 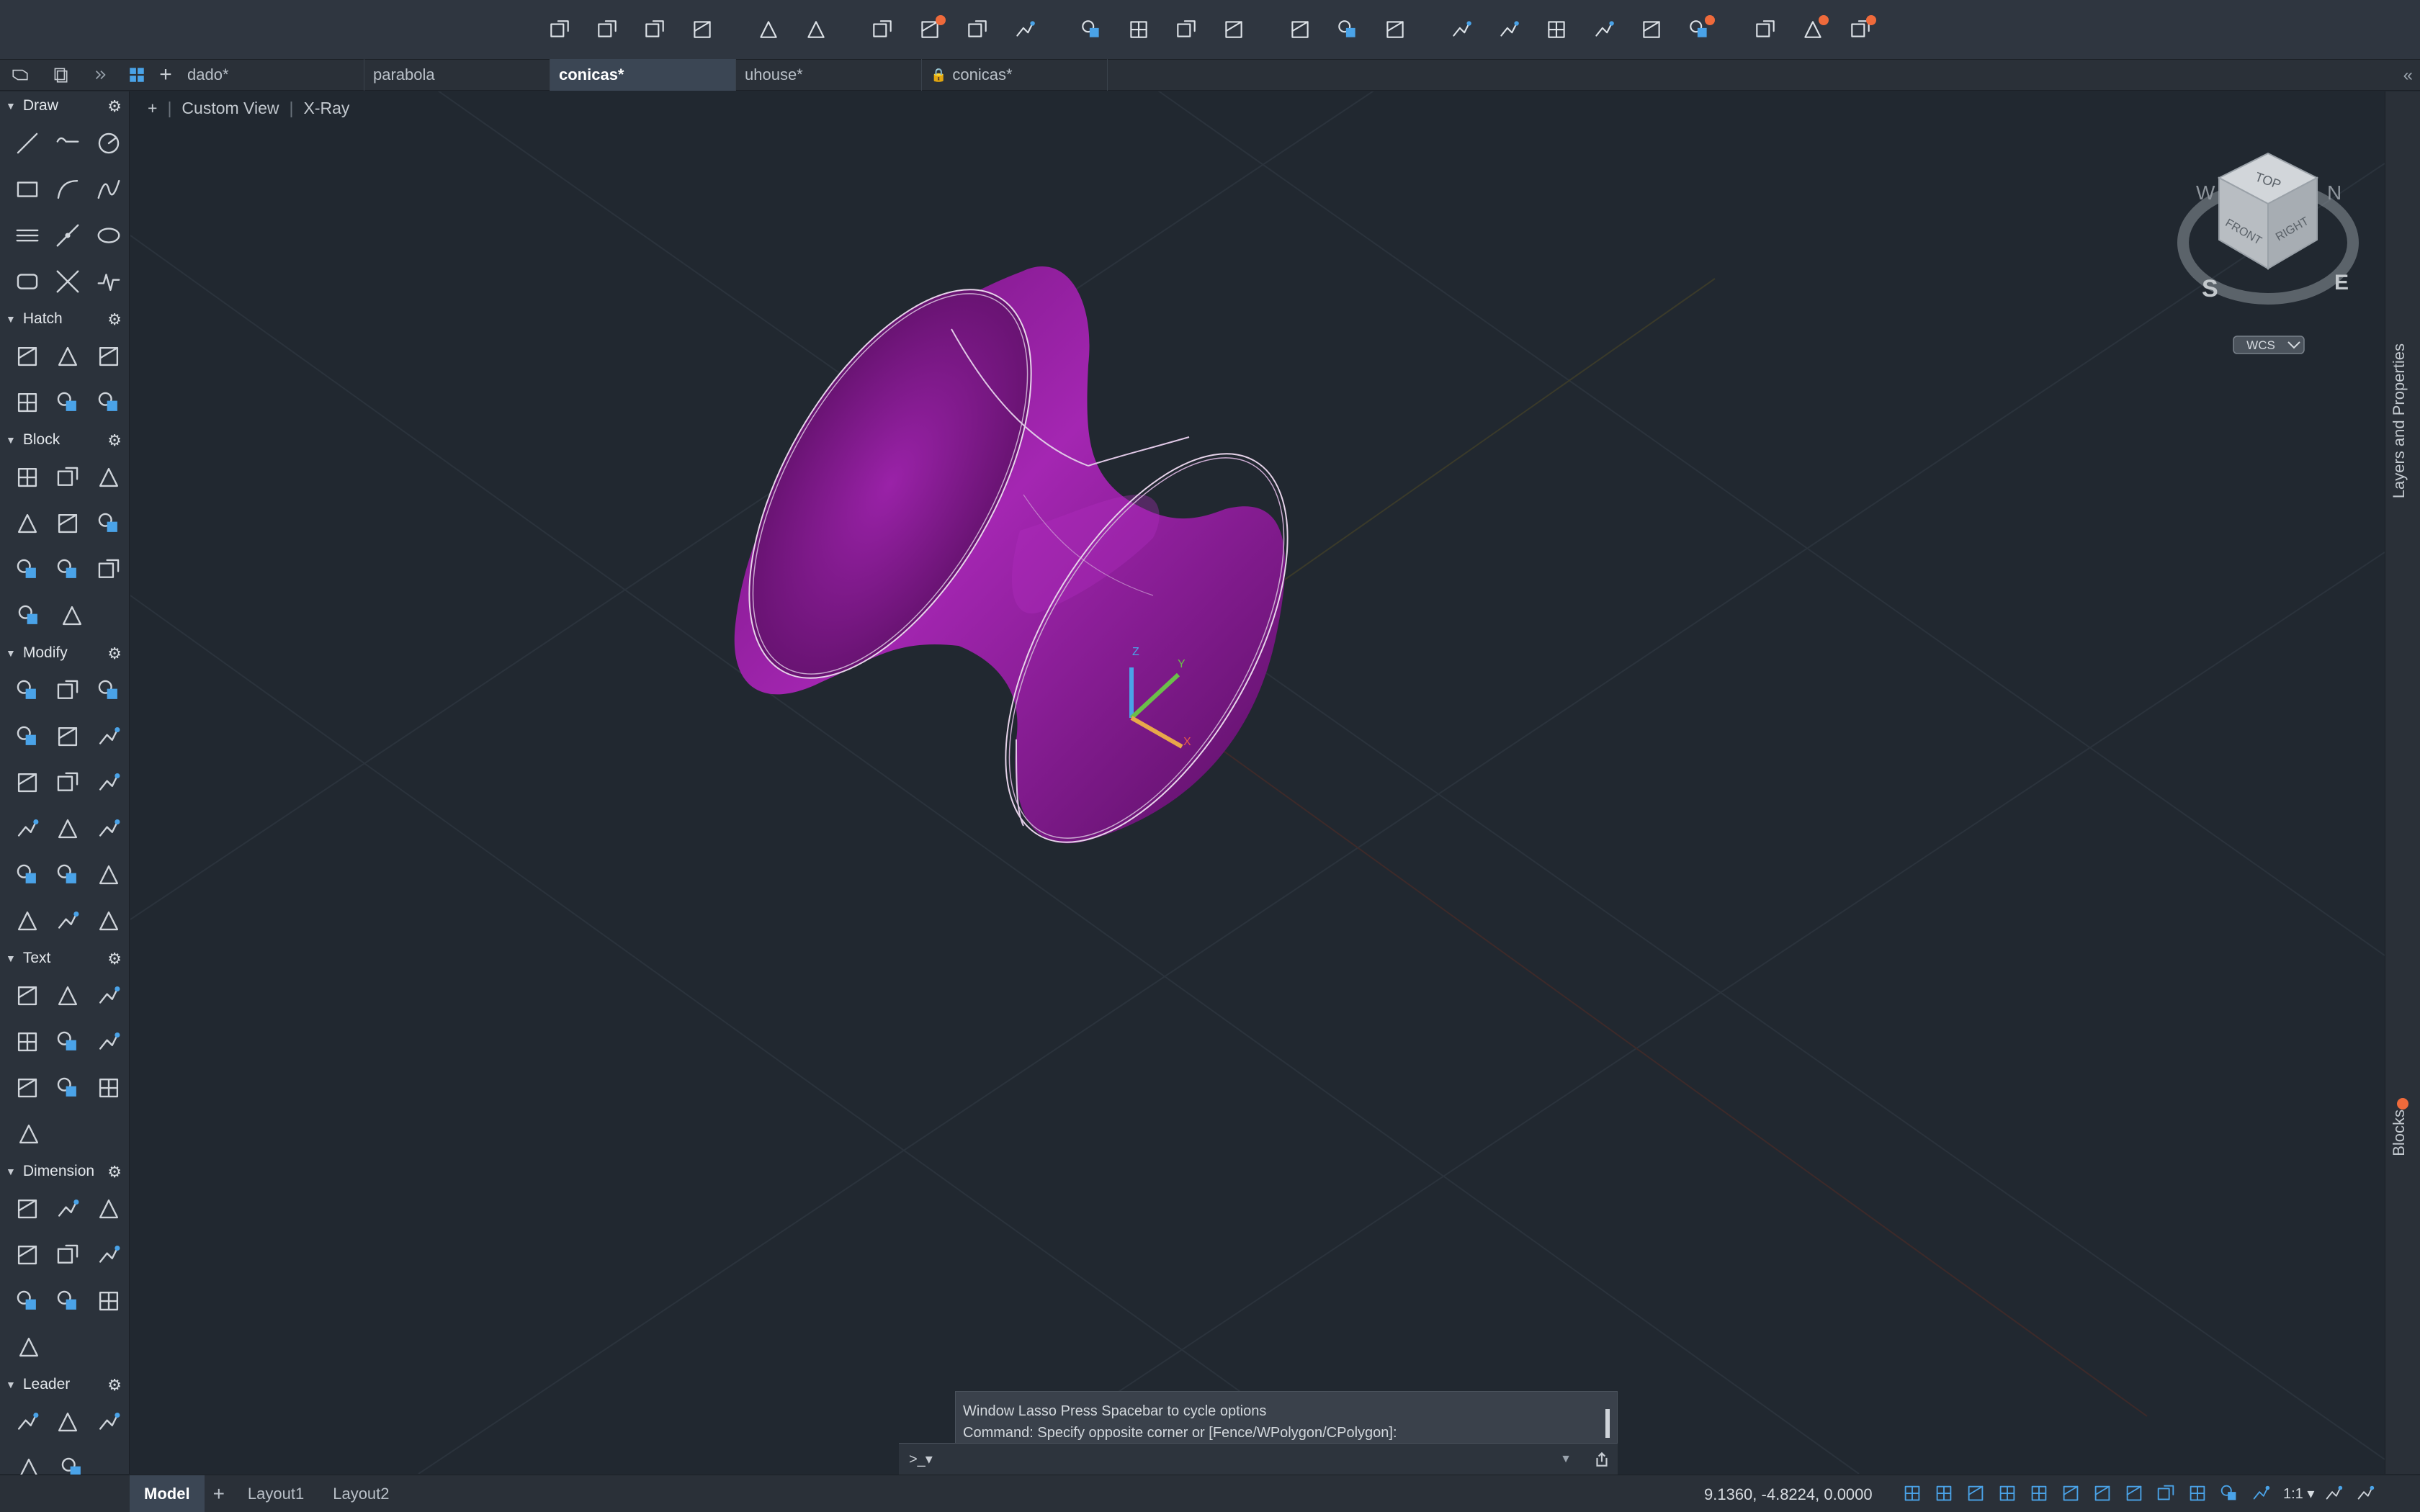 What do you see at coordinates (68, 995) in the screenshot?
I see `single-text-icon` at bounding box center [68, 995].